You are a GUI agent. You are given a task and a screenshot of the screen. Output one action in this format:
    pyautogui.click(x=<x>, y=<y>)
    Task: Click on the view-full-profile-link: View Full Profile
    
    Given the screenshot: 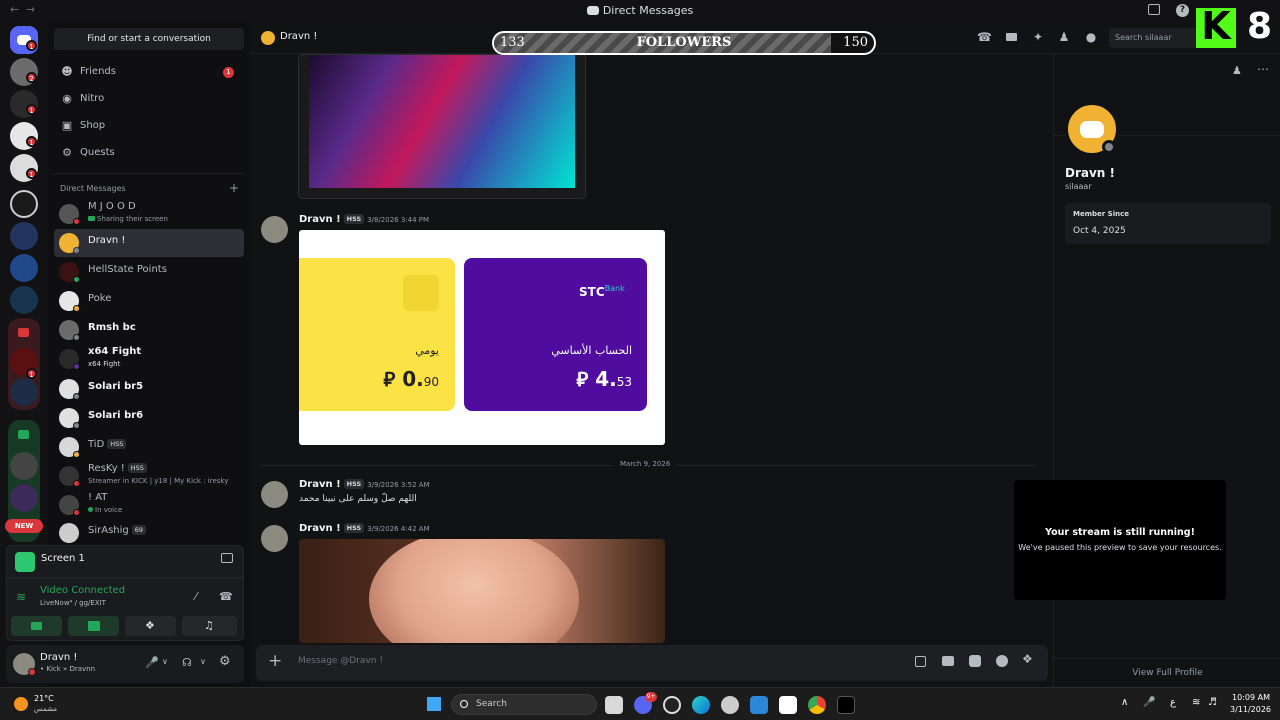 What is the action you would take?
    pyautogui.click(x=1167, y=673)
    